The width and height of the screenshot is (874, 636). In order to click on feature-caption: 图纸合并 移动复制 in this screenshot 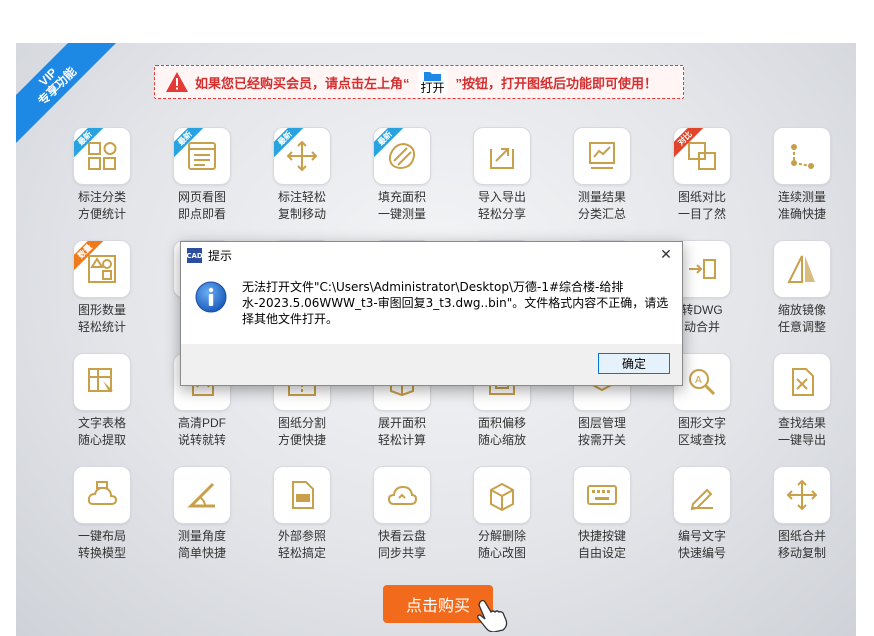, I will do `click(802, 545)`.